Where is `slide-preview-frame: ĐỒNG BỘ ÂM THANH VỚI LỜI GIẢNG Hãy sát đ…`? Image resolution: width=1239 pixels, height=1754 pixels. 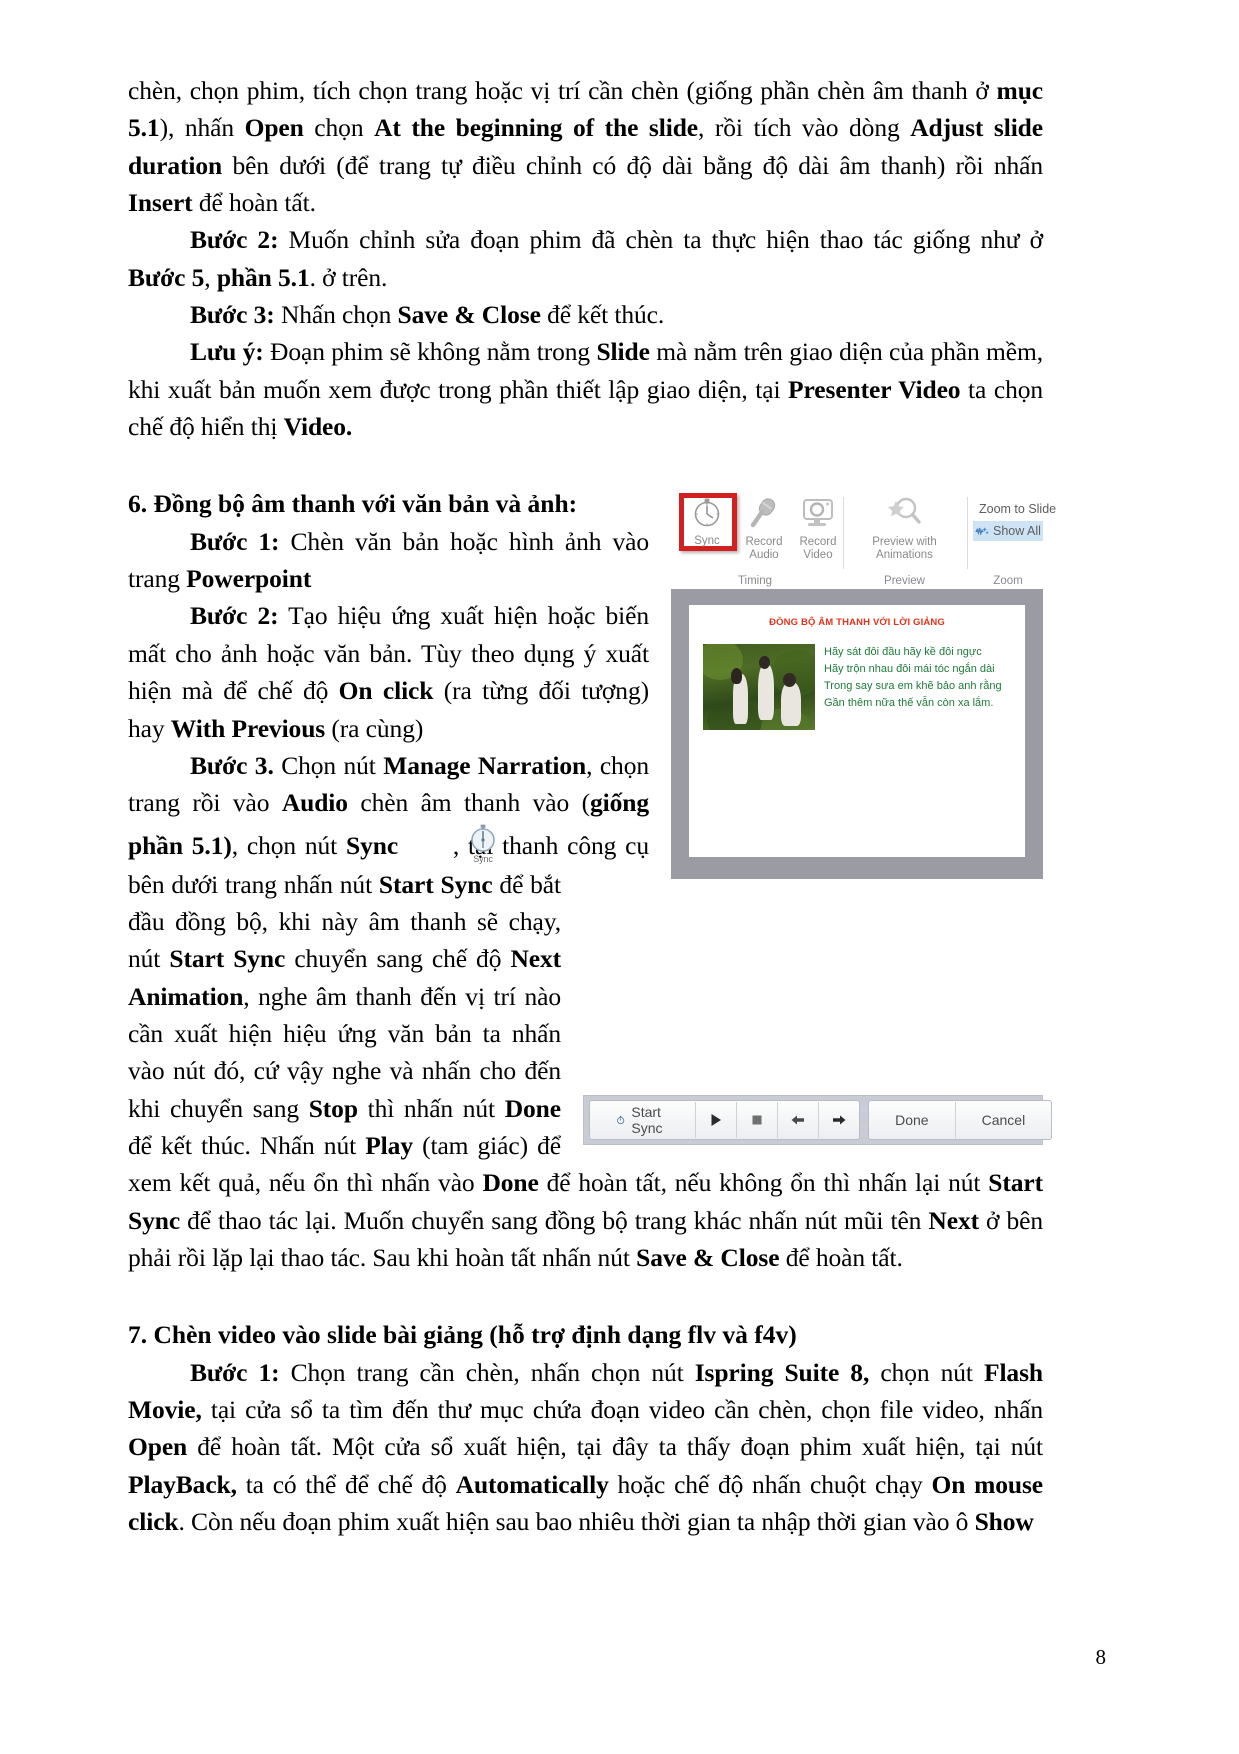 slide-preview-frame: ĐỒNG BỘ ÂM THANH VỚI LỜI GIẢNG Hãy sát đ… is located at coordinates (857, 734).